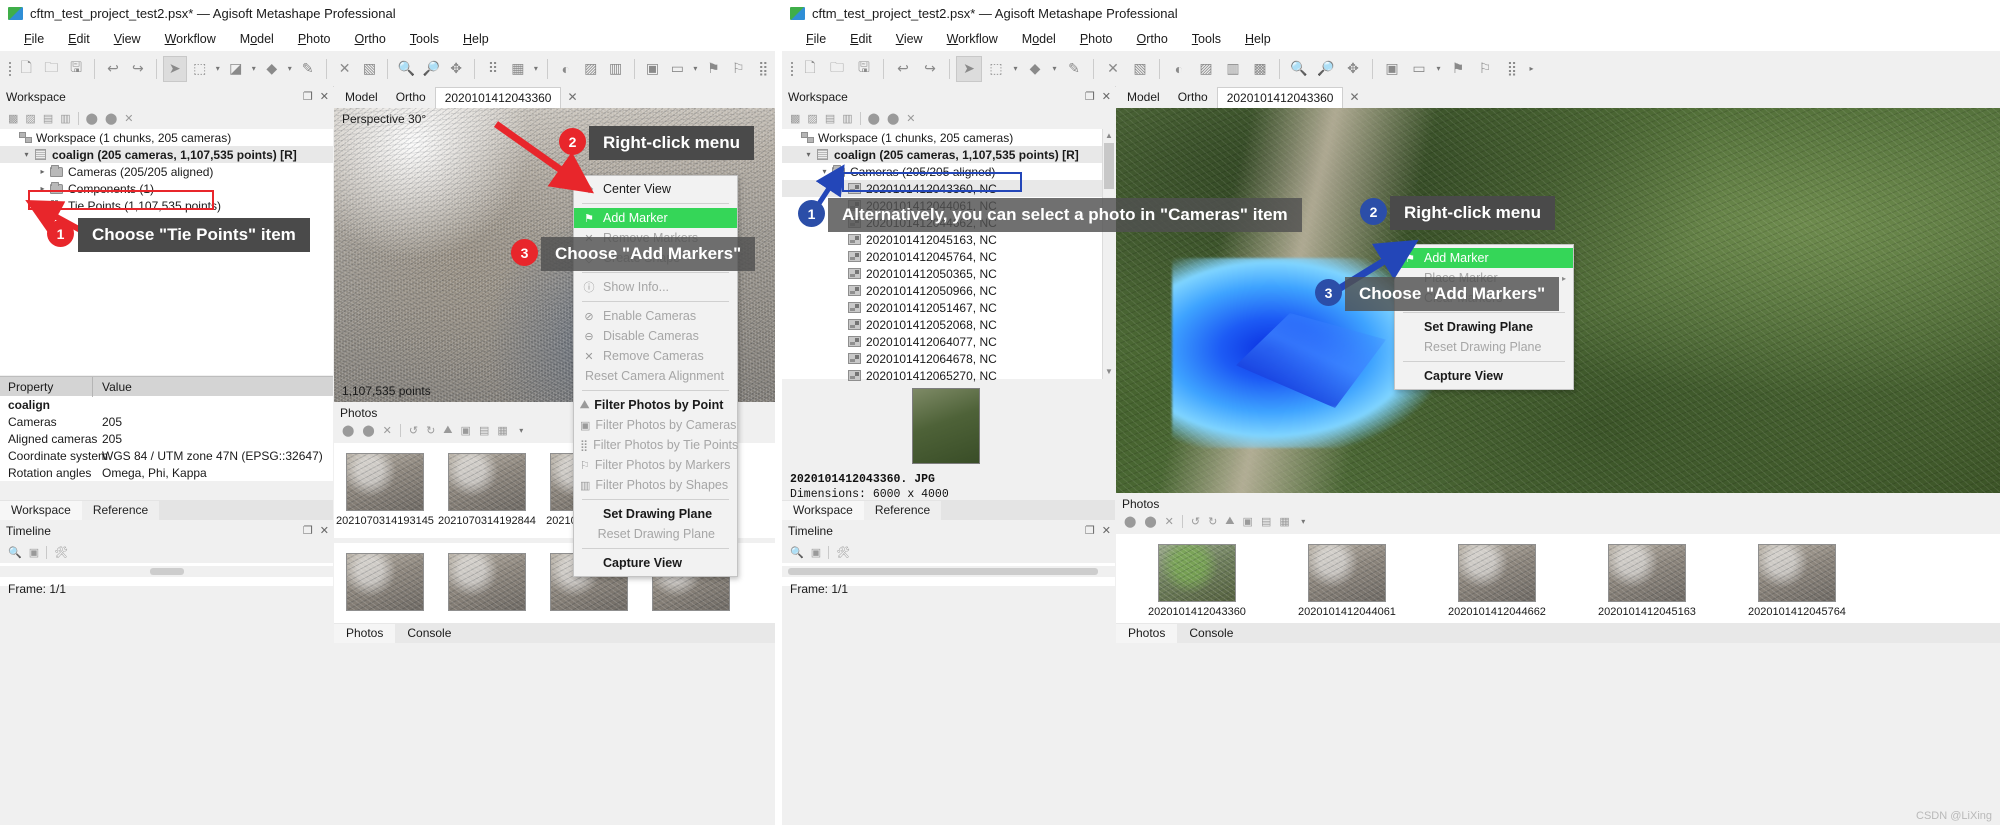 The height and width of the screenshot is (825, 2000). I want to click on resize-region-icon: ▭, so click(677, 69).